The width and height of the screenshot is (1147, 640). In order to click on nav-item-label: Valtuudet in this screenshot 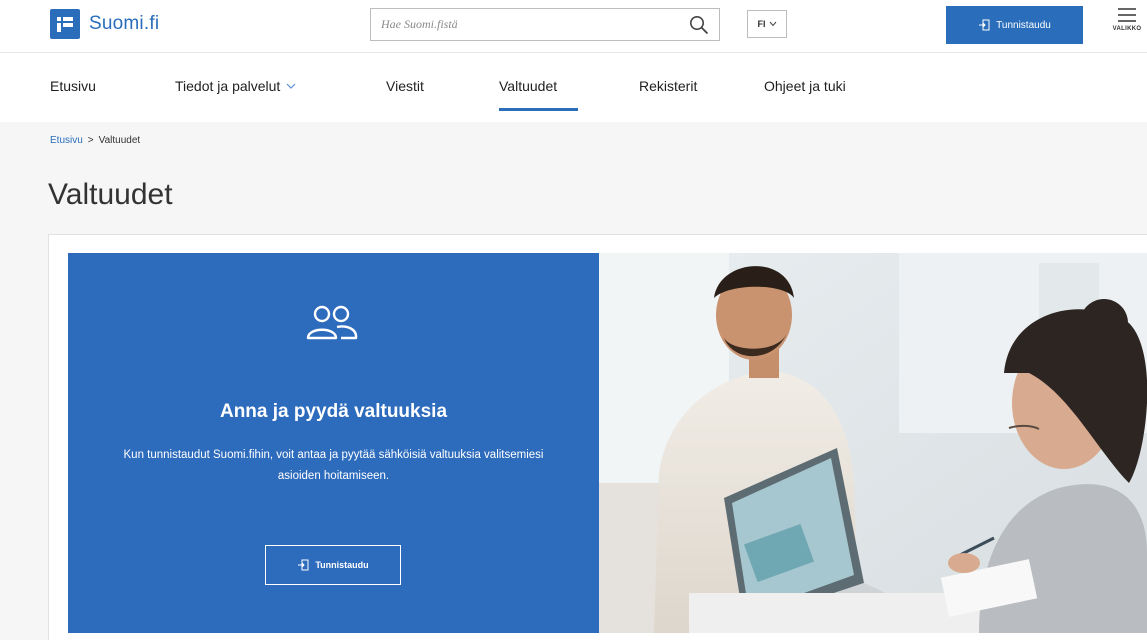, I will do `click(528, 86)`.